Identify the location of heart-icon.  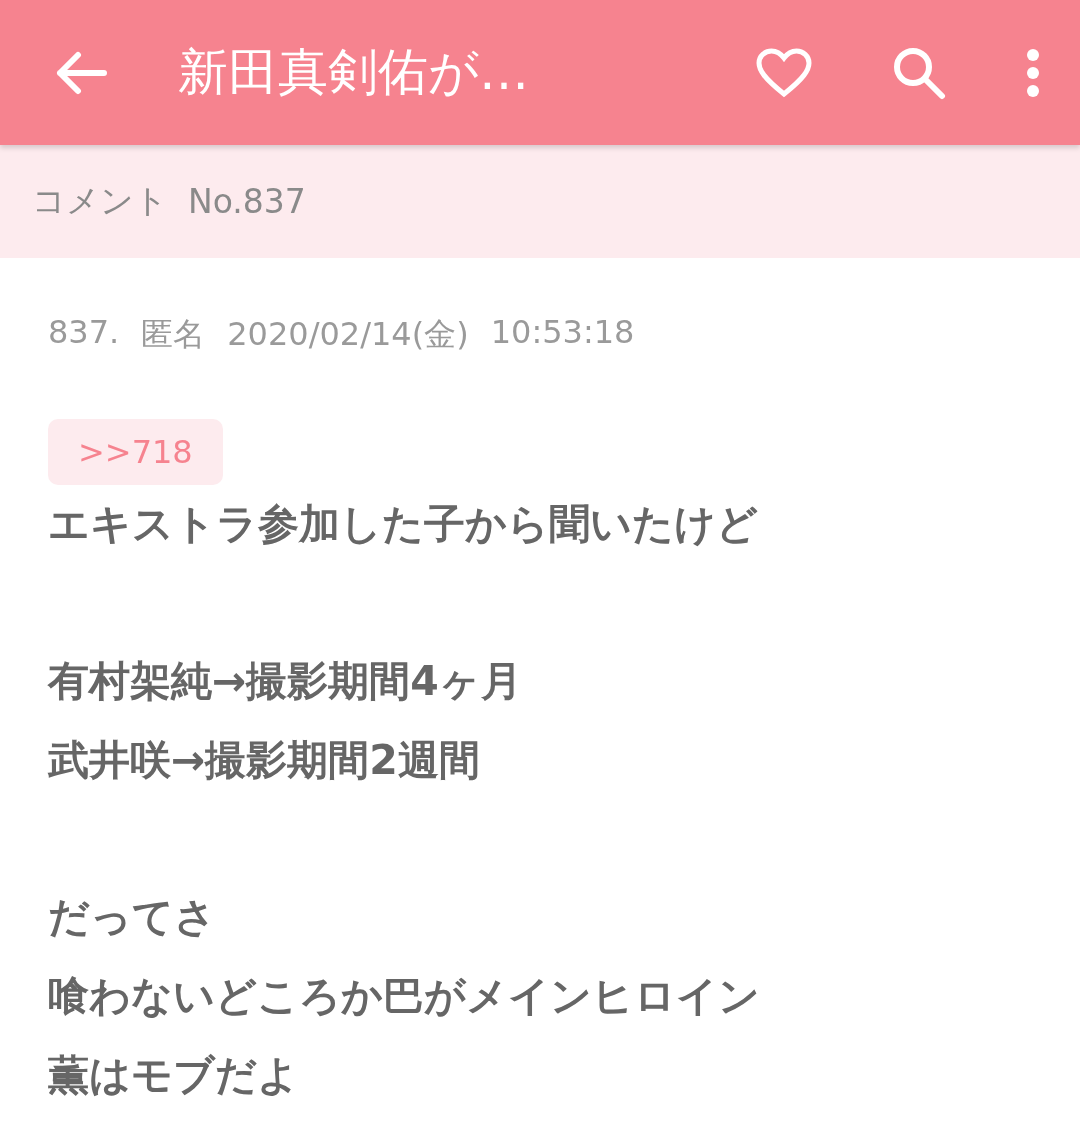
(784, 72).